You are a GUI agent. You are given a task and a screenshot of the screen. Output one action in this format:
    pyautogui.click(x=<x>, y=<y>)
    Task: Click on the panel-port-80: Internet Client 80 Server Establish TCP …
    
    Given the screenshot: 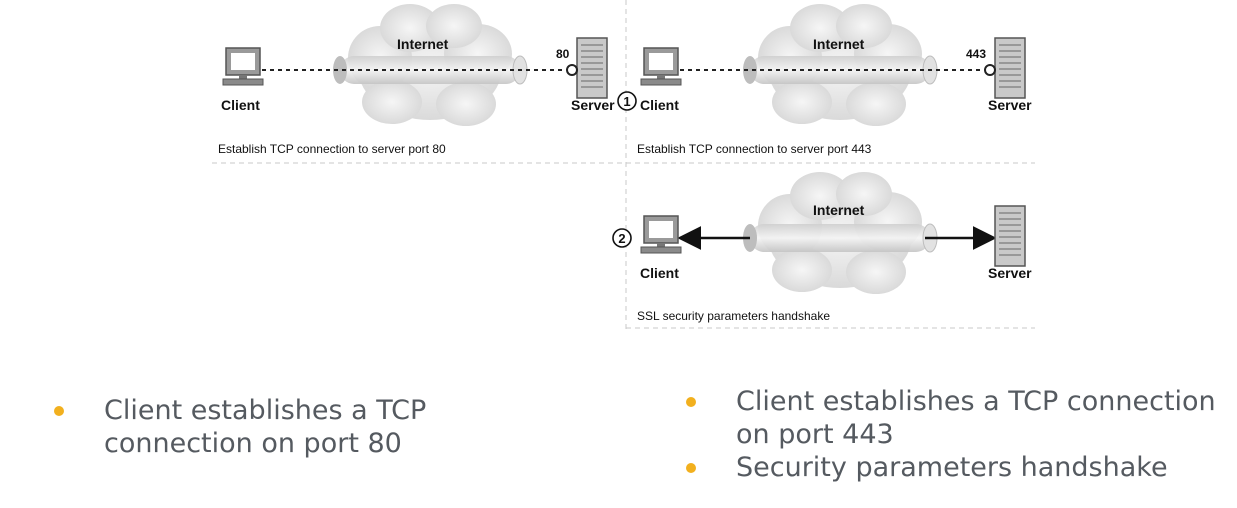 What is the action you would take?
    pyautogui.click(x=416, y=80)
    